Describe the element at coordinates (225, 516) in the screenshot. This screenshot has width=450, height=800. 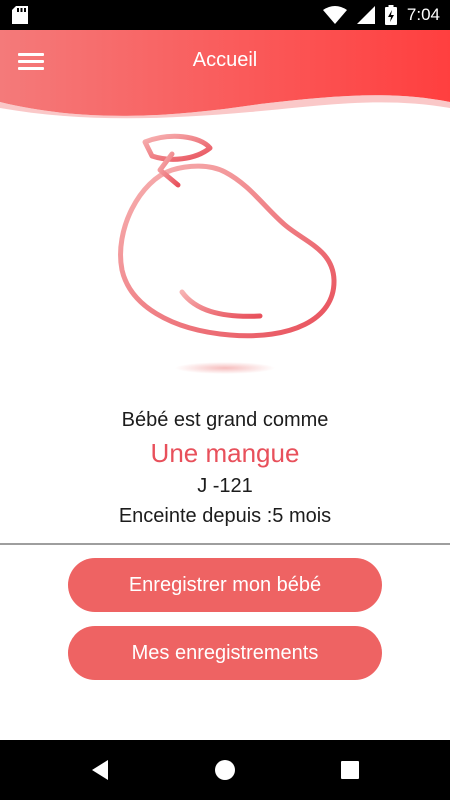
I see `pregnancy-duration: Enceinte depuis :5 mois` at that location.